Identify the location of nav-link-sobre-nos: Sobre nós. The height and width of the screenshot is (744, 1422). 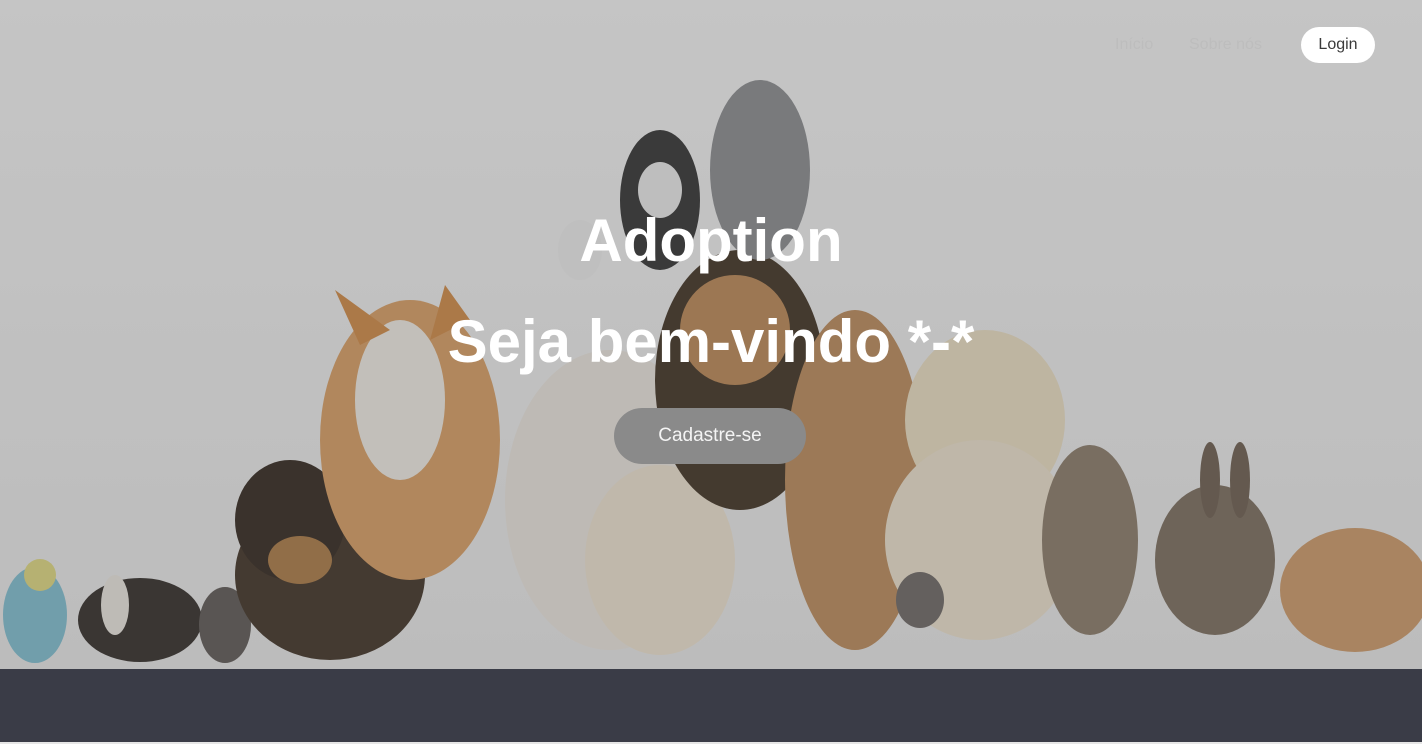
(1225, 45).